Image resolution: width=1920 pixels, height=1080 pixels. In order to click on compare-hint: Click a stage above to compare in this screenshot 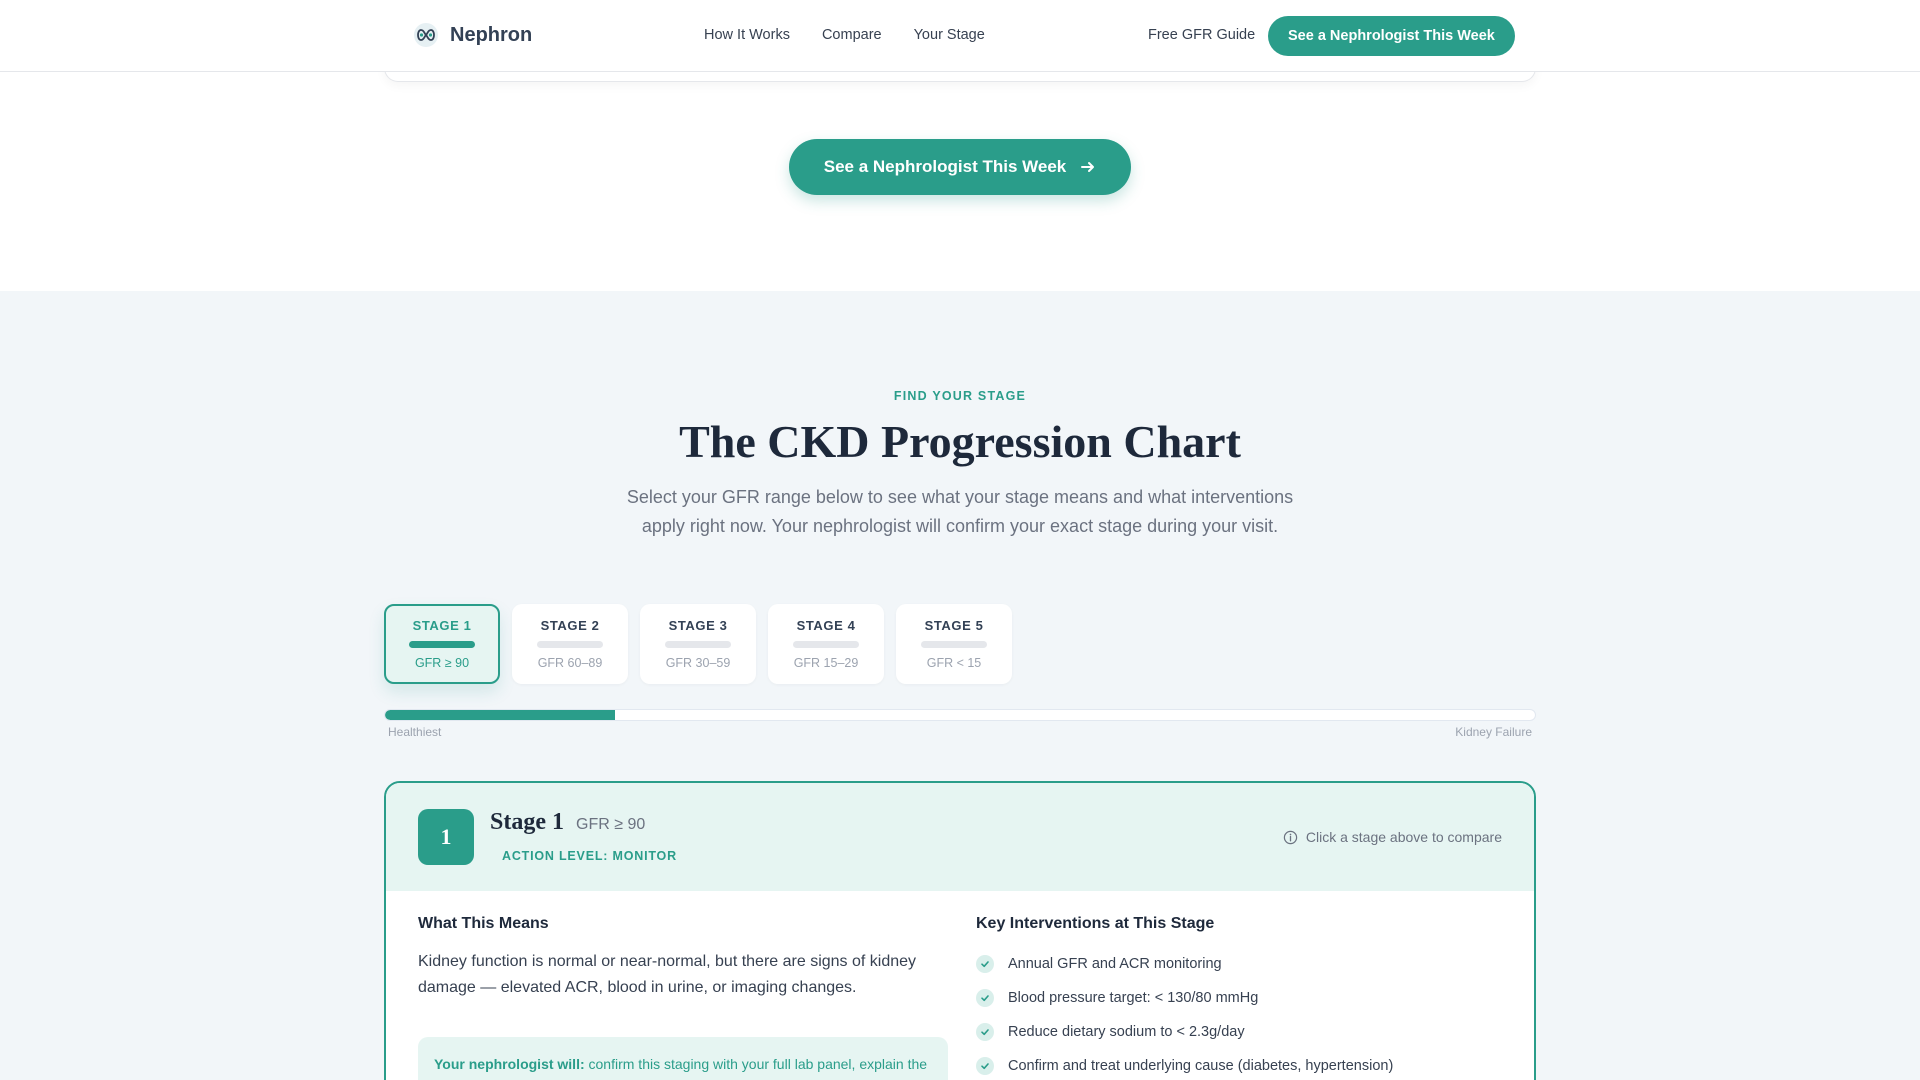, I will do `click(1392, 837)`.